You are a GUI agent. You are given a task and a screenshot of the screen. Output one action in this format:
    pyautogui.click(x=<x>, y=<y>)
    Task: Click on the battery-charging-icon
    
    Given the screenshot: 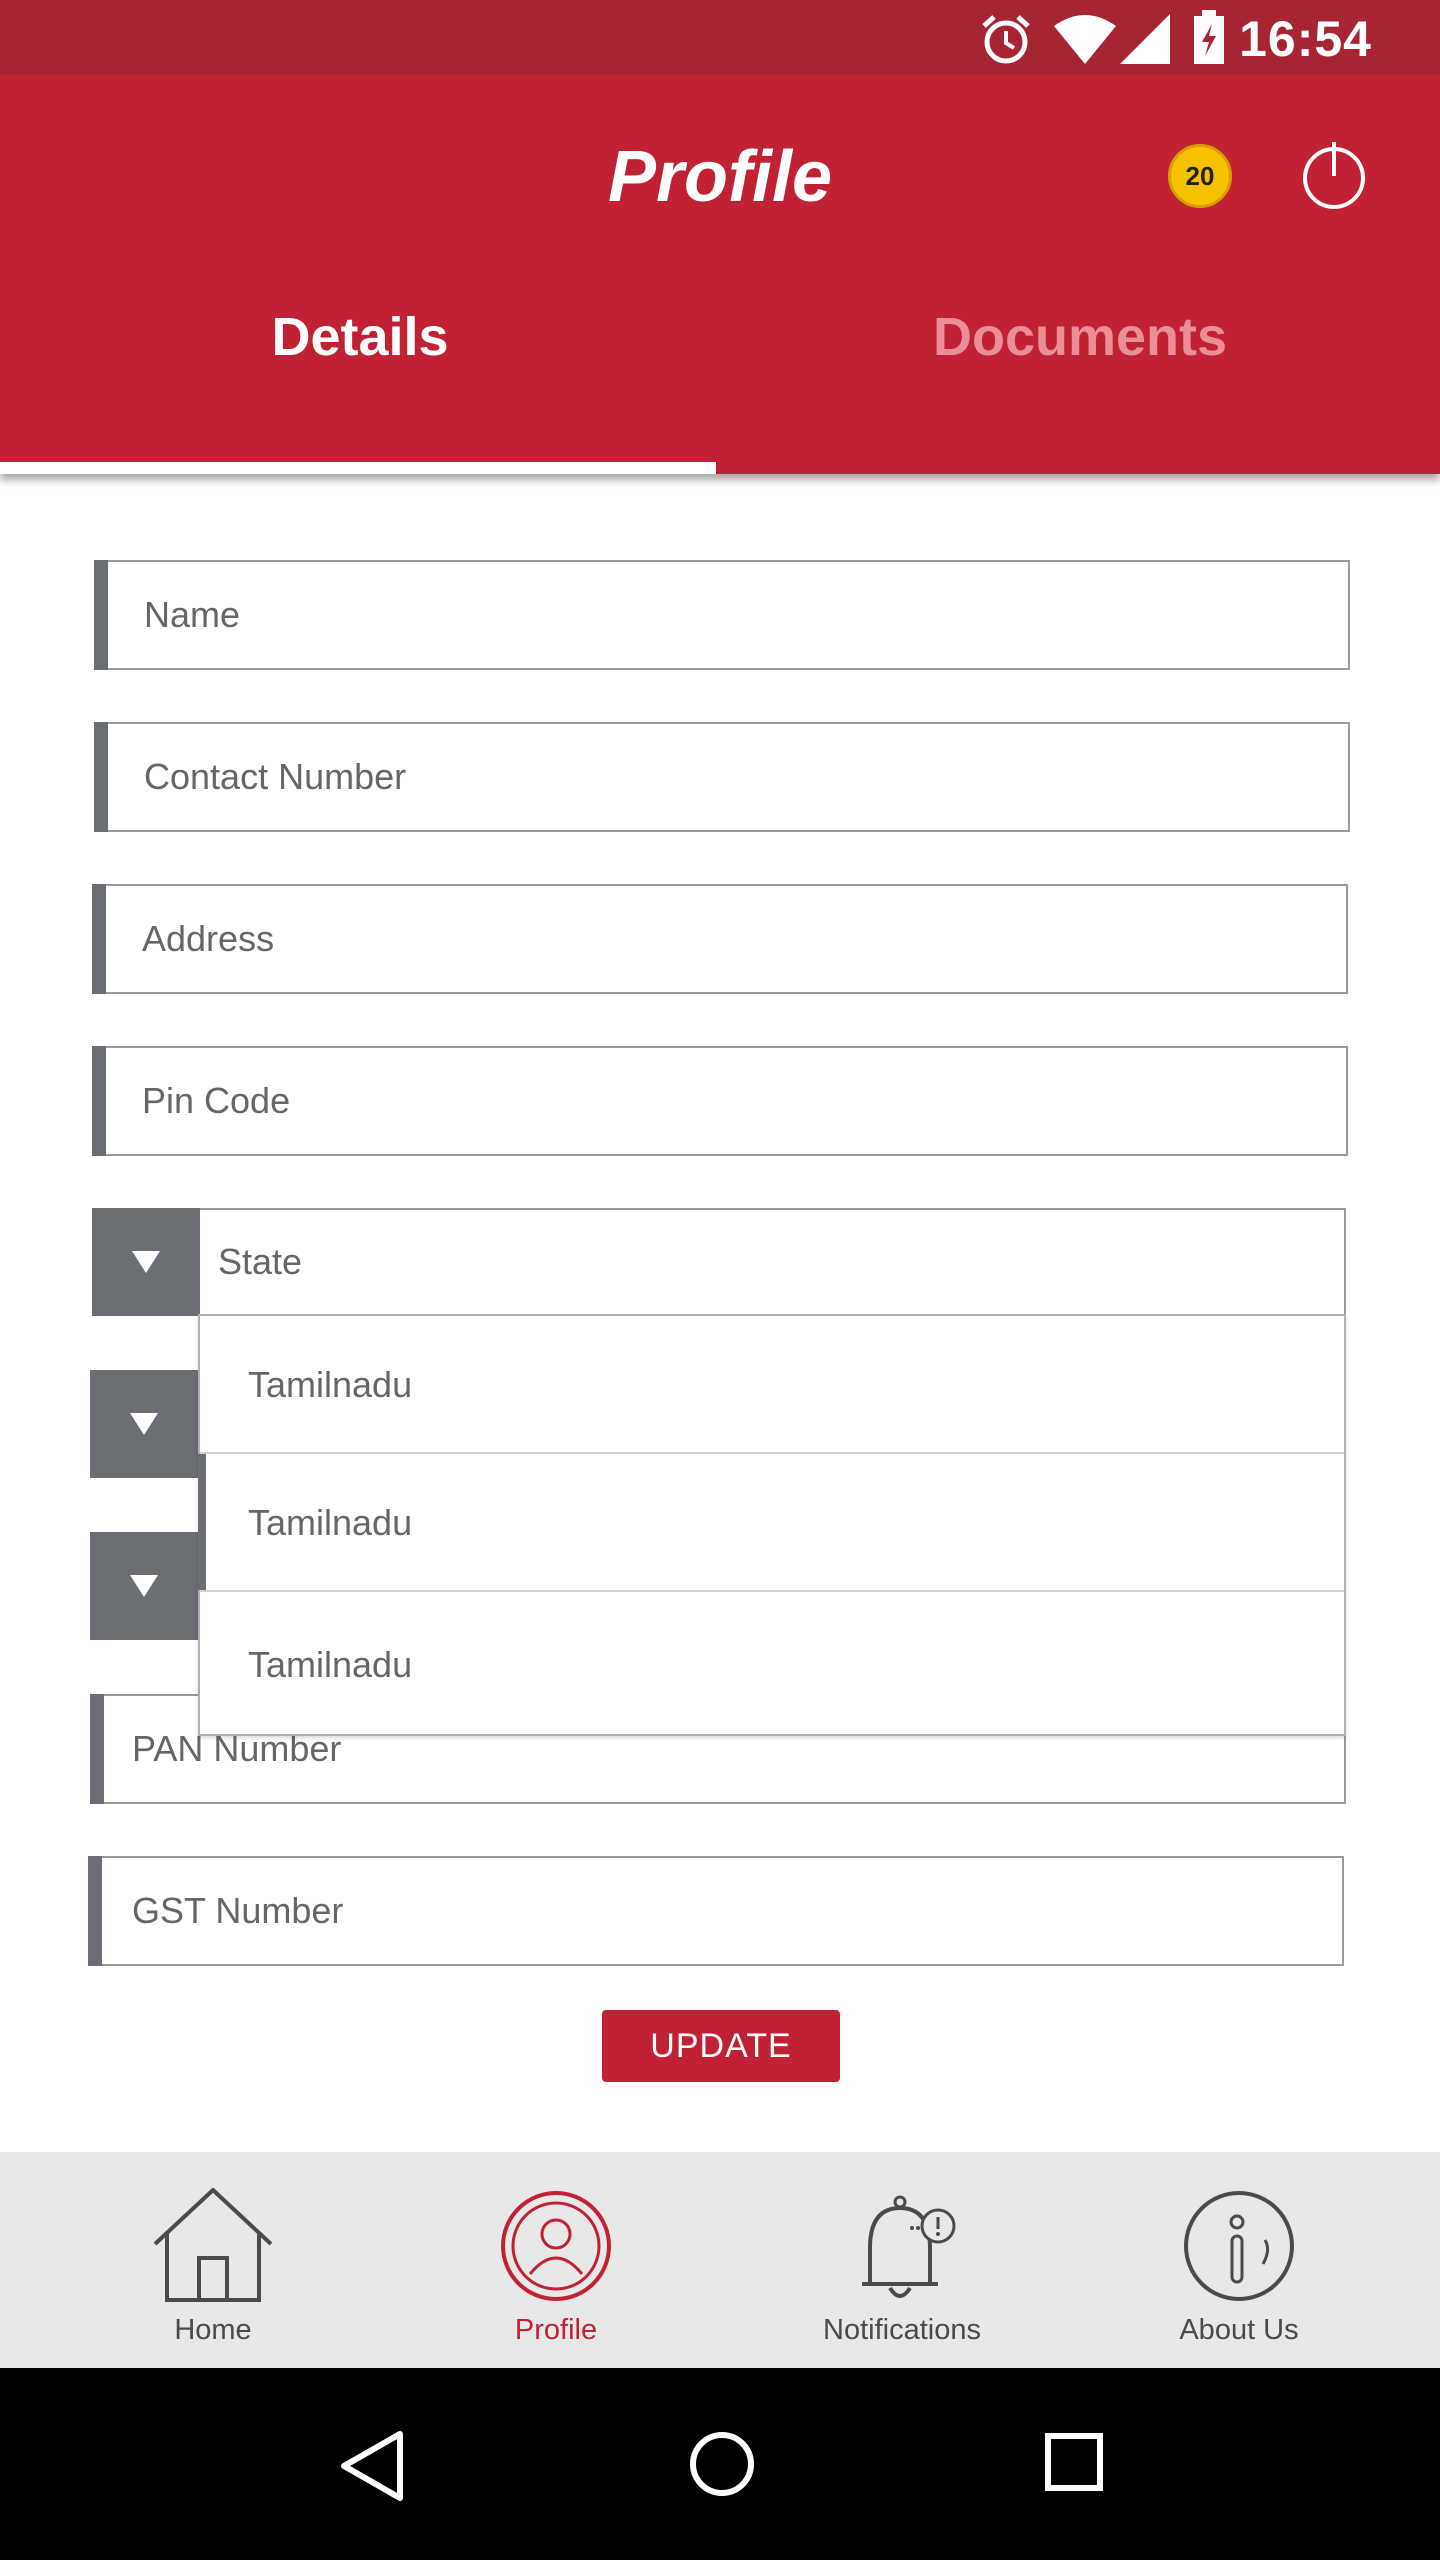 What is the action you would take?
    pyautogui.click(x=1209, y=37)
    